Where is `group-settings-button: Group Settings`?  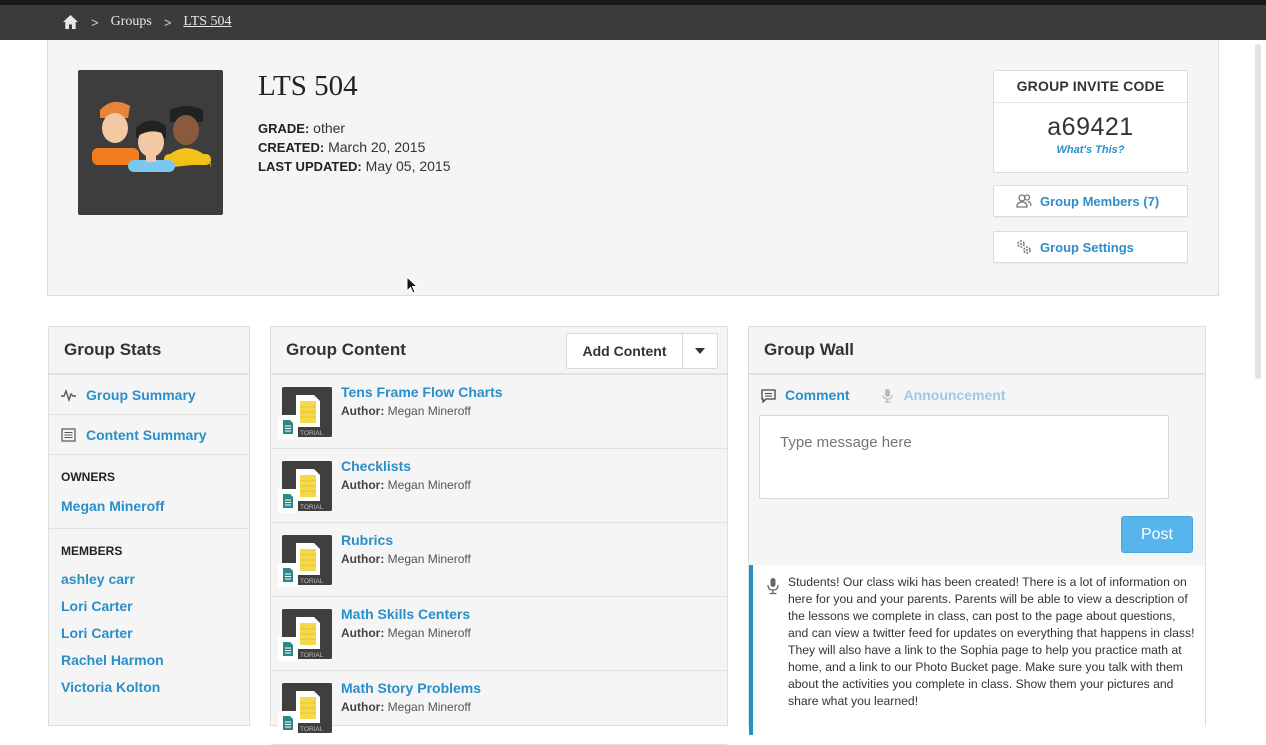
group-settings-button: Group Settings is located at coordinates (1090, 247).